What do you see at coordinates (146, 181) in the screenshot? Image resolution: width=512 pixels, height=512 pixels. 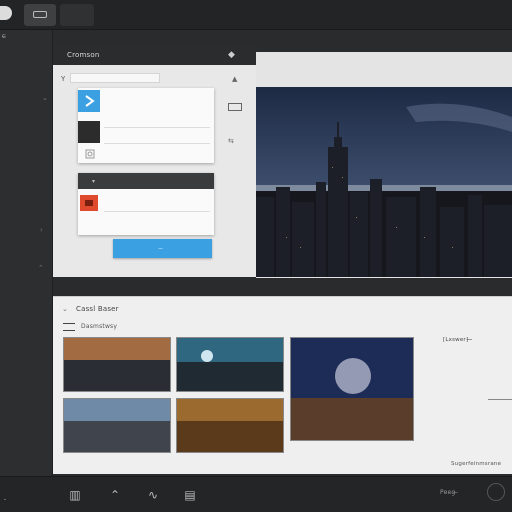 I see `card-header: ▾ ̶̶̶̶̶̶̶̶̶̶` at bounding box center [146, 181].